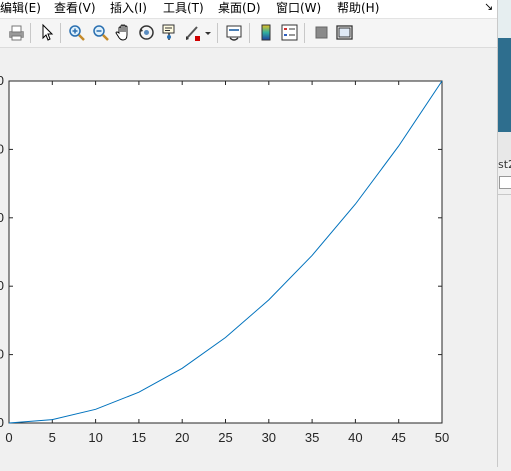  What do you see at coordinates (182, 437) in the screenshot?
I see `x-tick-label: 20` at bounding box center [182, 437].